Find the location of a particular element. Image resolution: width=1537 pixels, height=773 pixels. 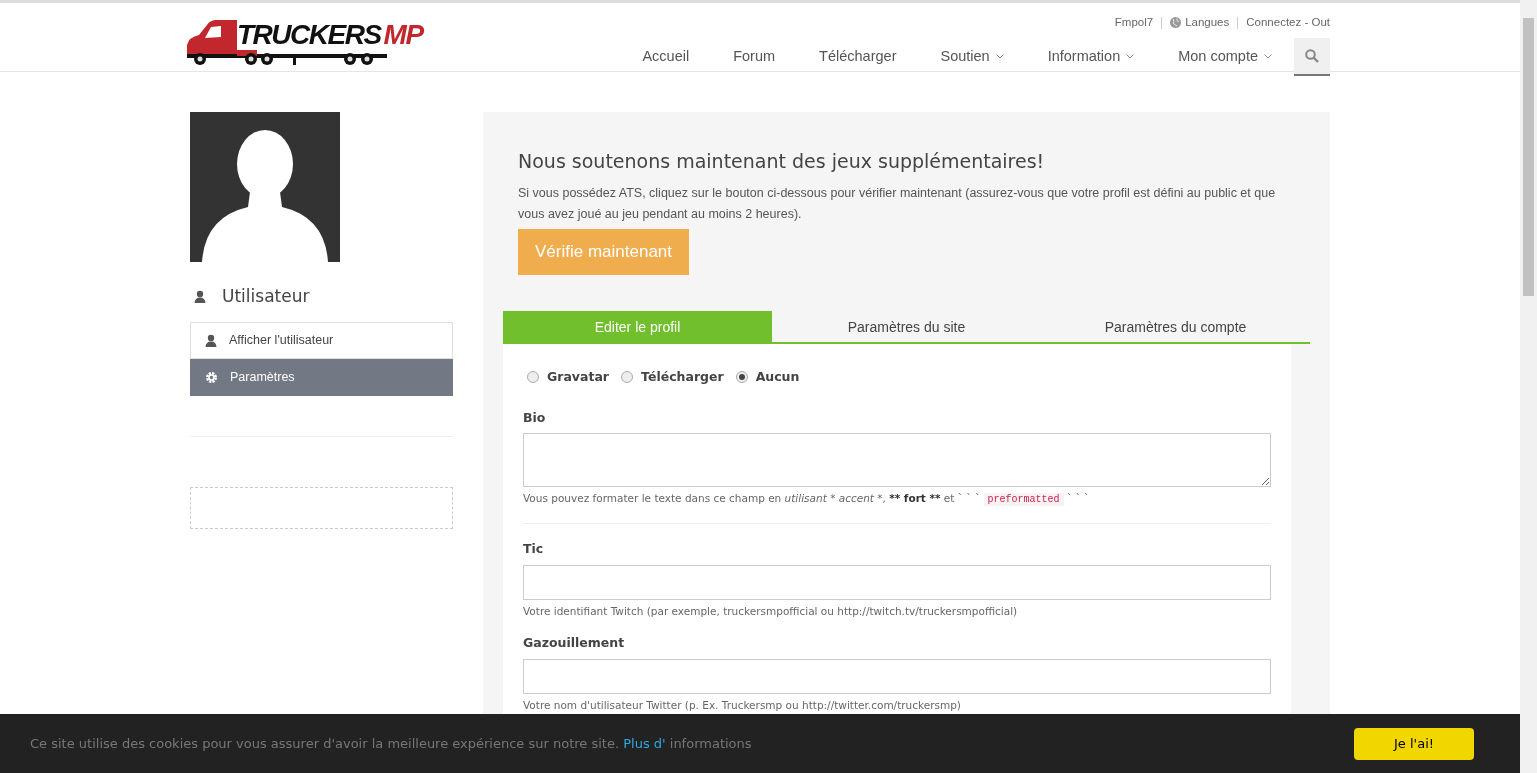

top-link: Fmpol7 is located at coordinates (1134, 23).